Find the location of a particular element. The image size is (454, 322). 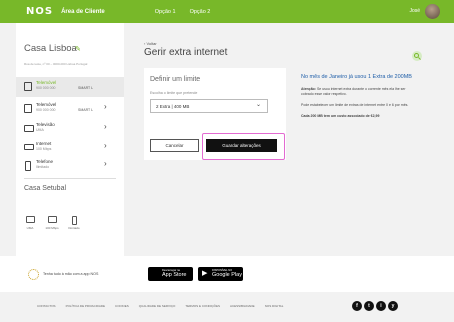

sidebar-item-televisao: Televisão UMA › is located at coordinates (70, 129).